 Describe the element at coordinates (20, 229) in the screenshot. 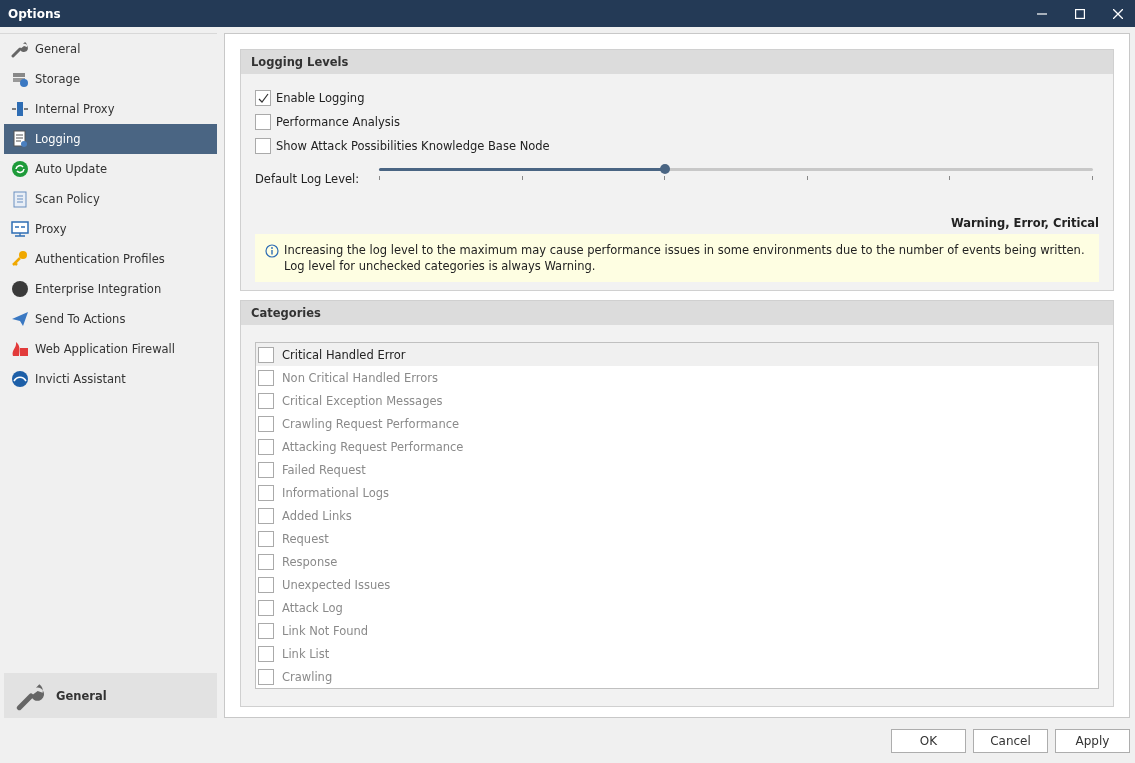

I see `monitor-icon` at that location.